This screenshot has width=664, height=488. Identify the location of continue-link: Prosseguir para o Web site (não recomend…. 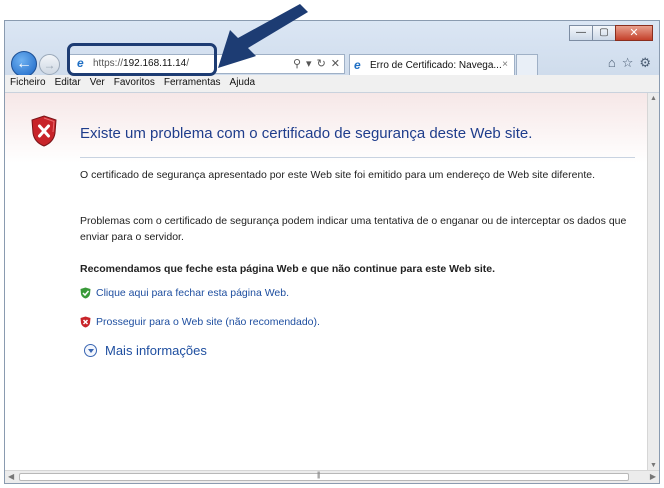
(200, 322).